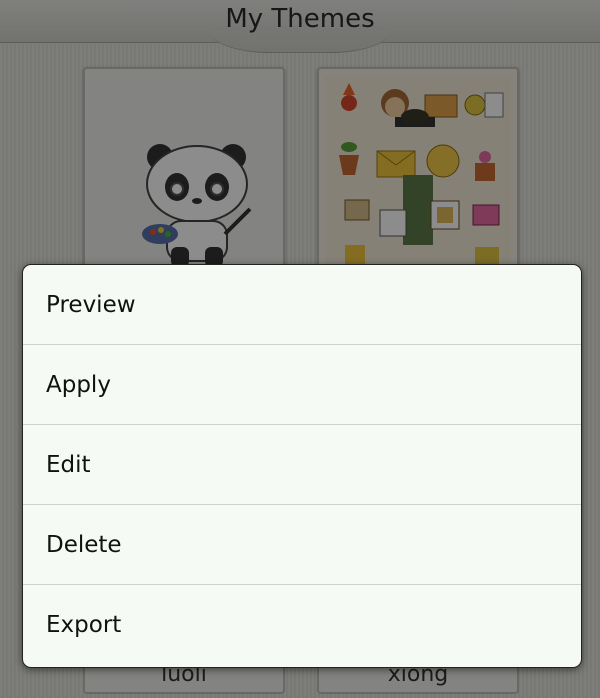 The height and width of the screenshot is (698, 600). What do you see at coordinates (302, 385) in the screenshot?
I see `menu-item-apply: Apply` at bounding box center [302, 385].